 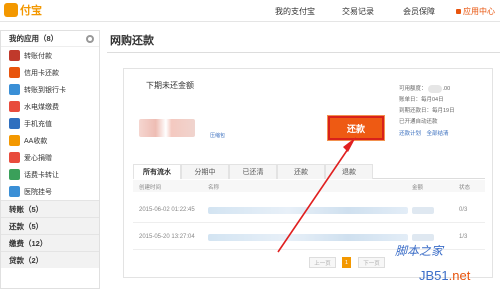 What do you see at coordinates (371, 262) in the screenshot?
I see `pager-next-button: 下一页` at bounding box center [371, 262].